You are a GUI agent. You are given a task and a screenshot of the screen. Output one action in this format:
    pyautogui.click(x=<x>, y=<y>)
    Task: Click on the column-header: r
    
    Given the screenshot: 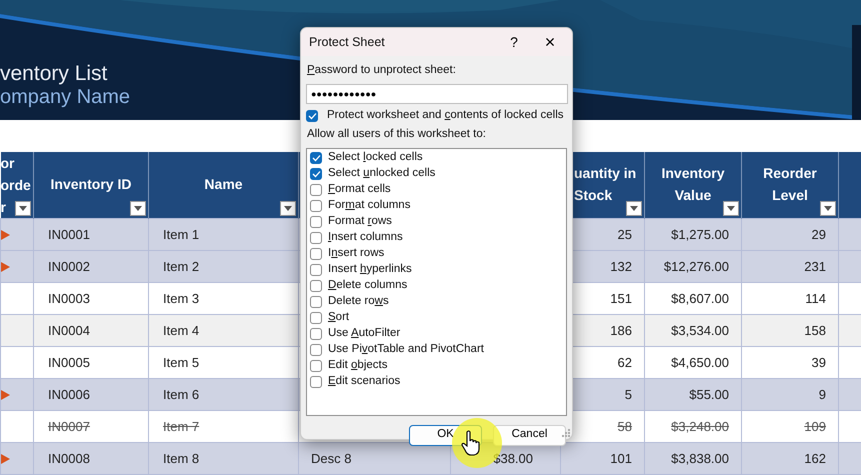 What is the action you would take?
    pyautogui.click(x=3, y=207)
    